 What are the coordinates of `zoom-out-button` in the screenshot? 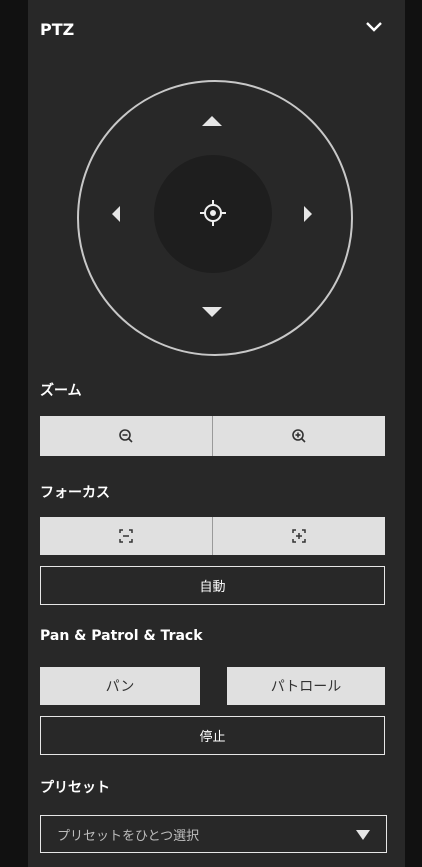 It's located at (126, 436).